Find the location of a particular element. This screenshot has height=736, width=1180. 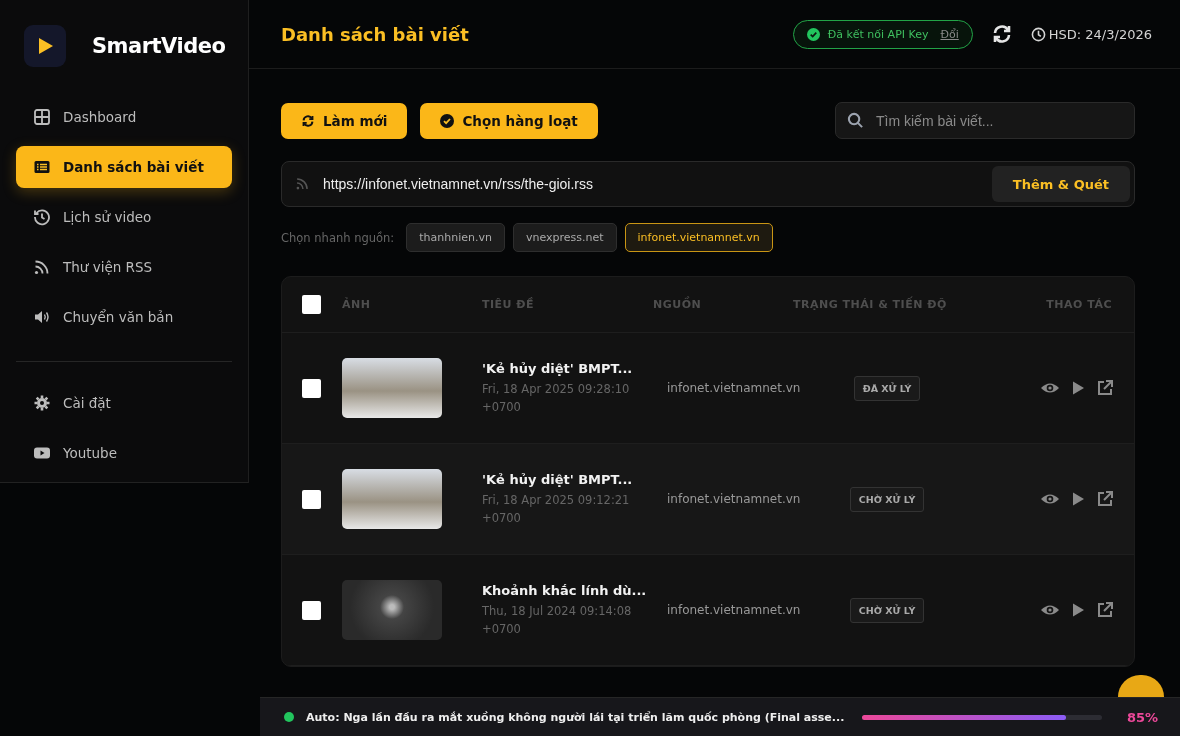

change-key-link: Đổi is located at coordinates (949, 34).